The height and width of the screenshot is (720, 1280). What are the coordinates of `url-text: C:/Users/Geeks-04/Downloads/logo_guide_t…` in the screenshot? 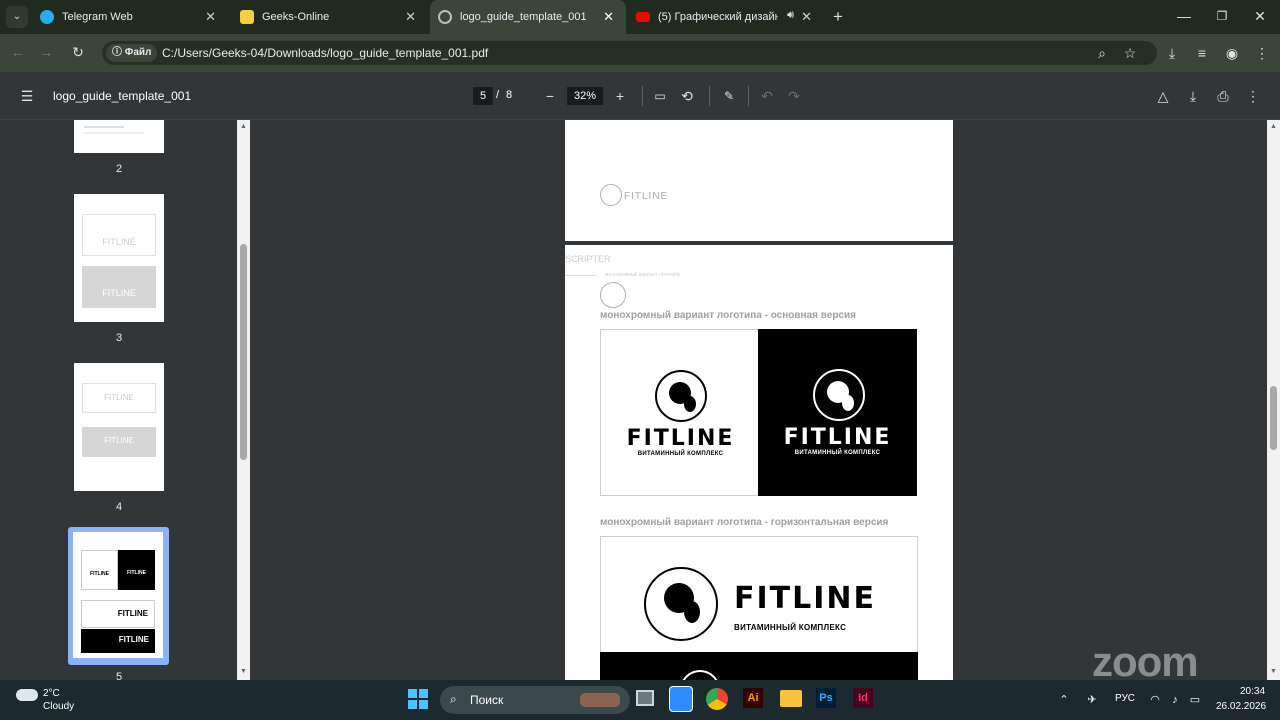 It's located at (325, 53).